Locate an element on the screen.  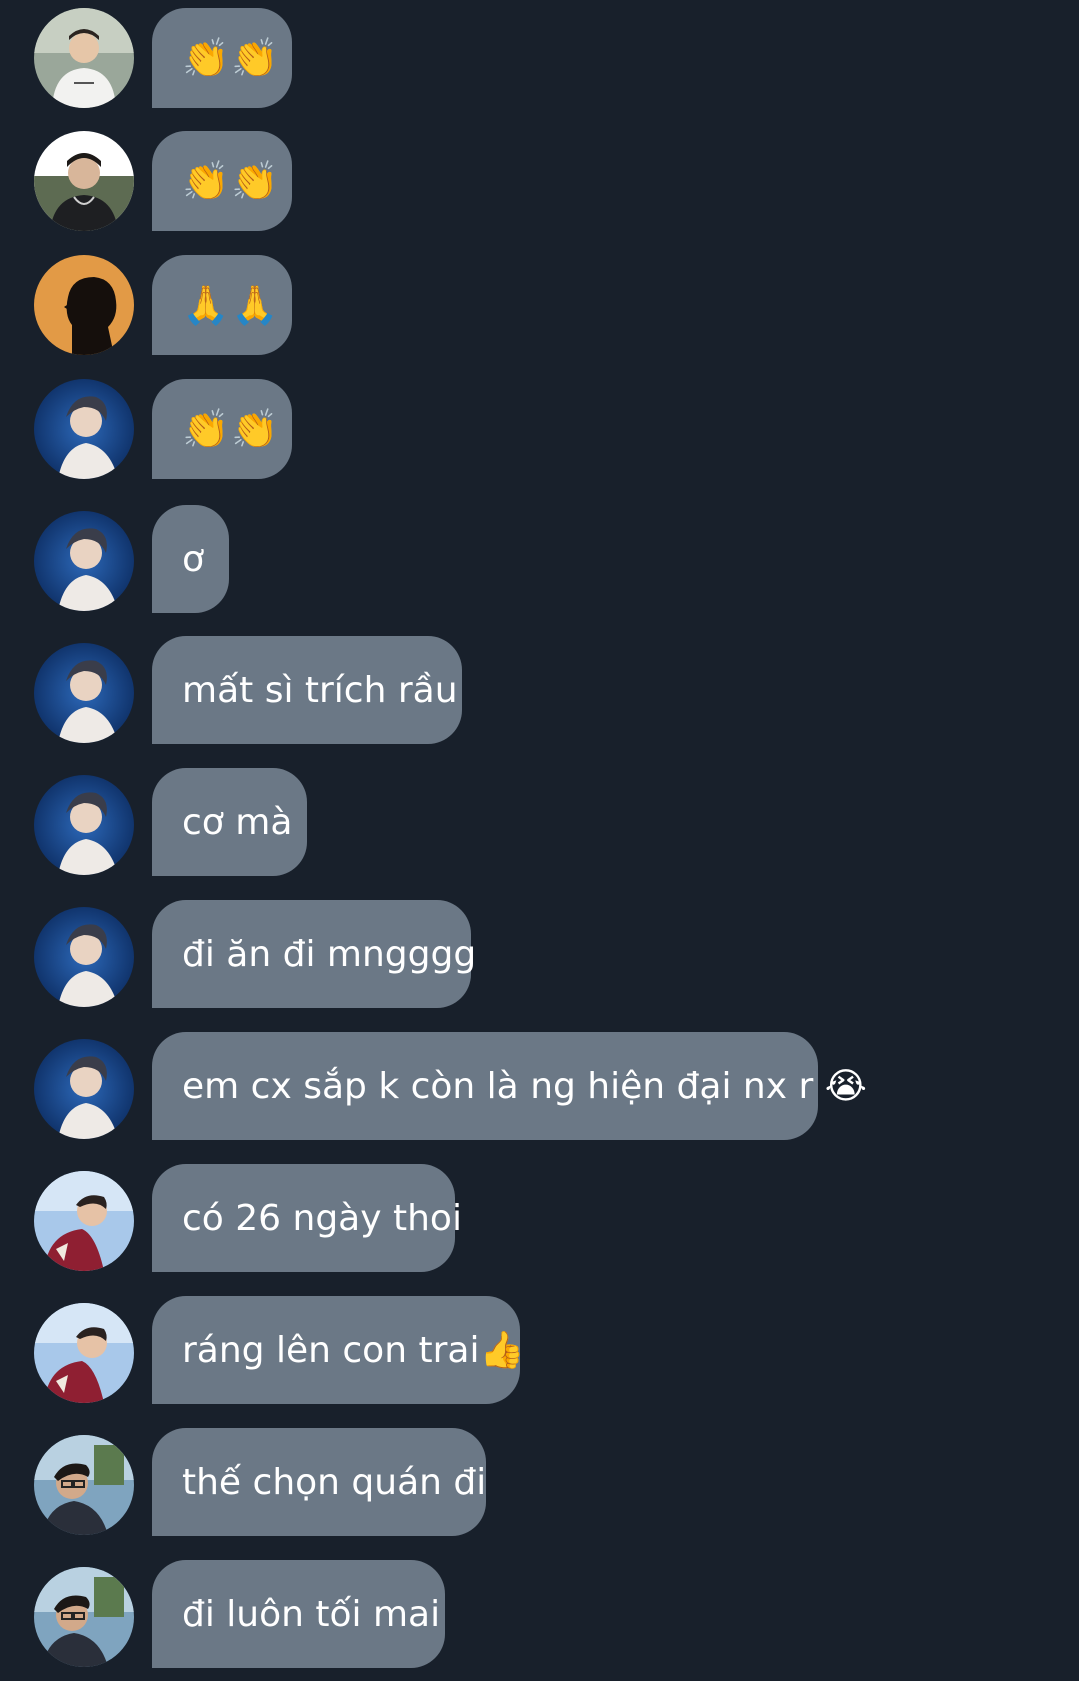
message-bubble: mất sì trích rầu is located at coordinates (307, 690).